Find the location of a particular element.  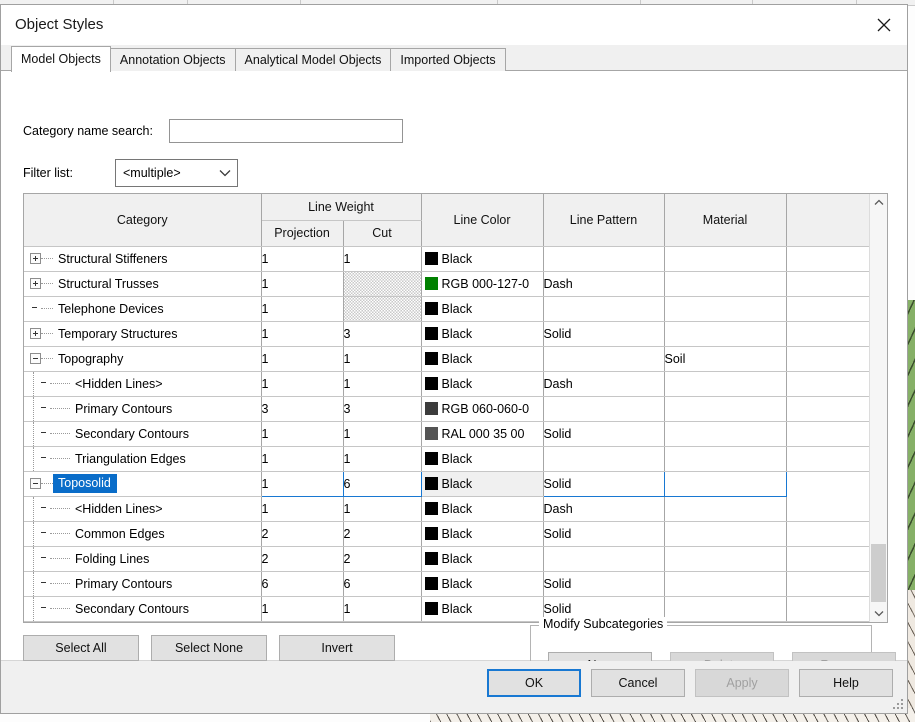

table-row: Primary Contours 3 3 RGB 060-060-0 is located at coordinates (446, 409).